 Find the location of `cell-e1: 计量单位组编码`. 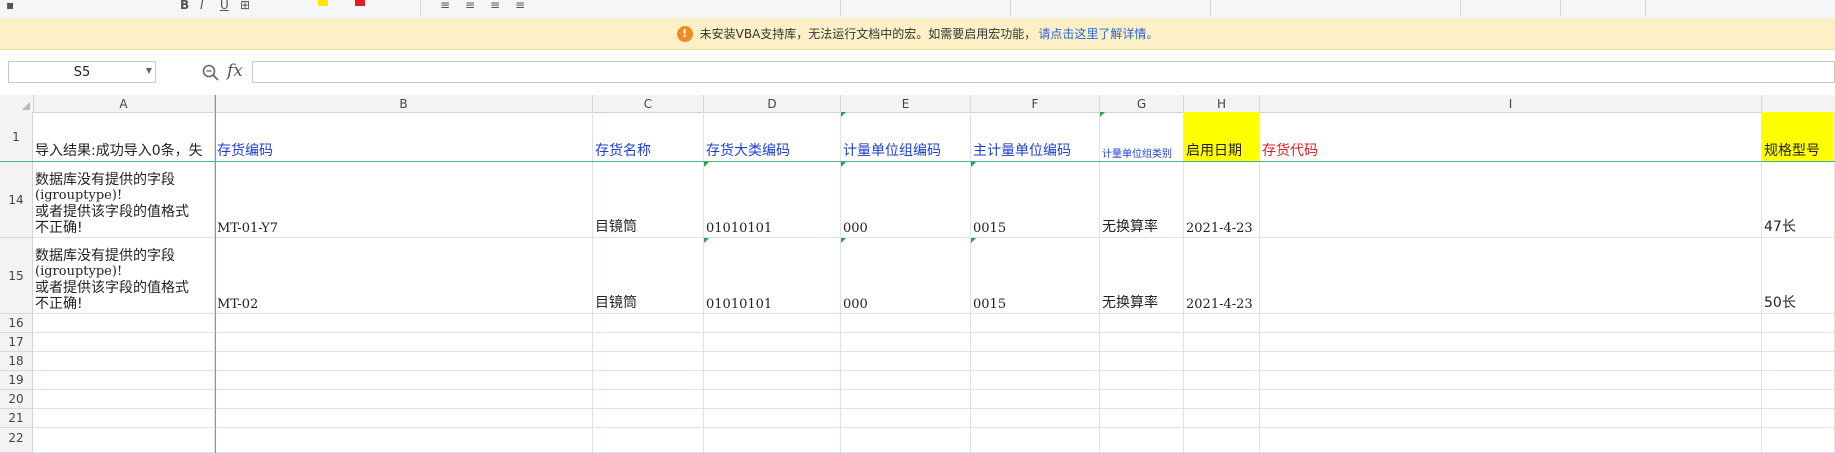

cell-e1: 计量单位组编码 is located at coordinates (906, 137).